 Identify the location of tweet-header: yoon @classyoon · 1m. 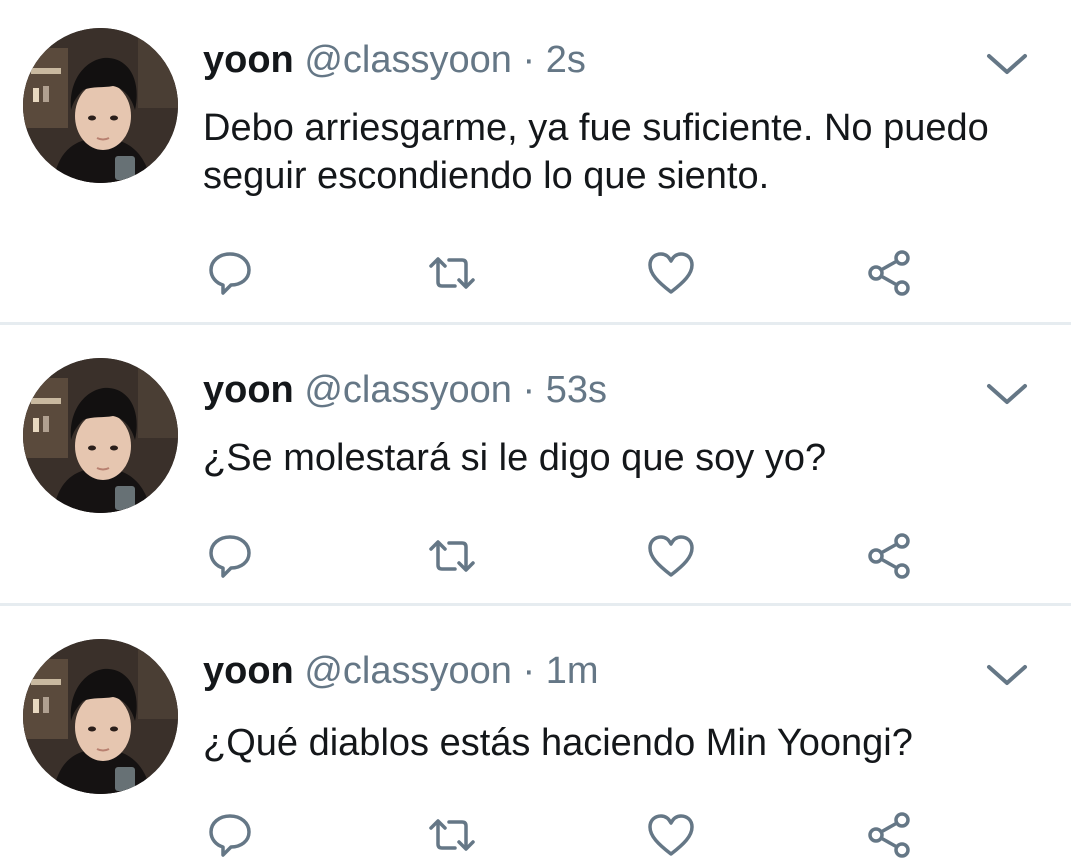
(400, 671).